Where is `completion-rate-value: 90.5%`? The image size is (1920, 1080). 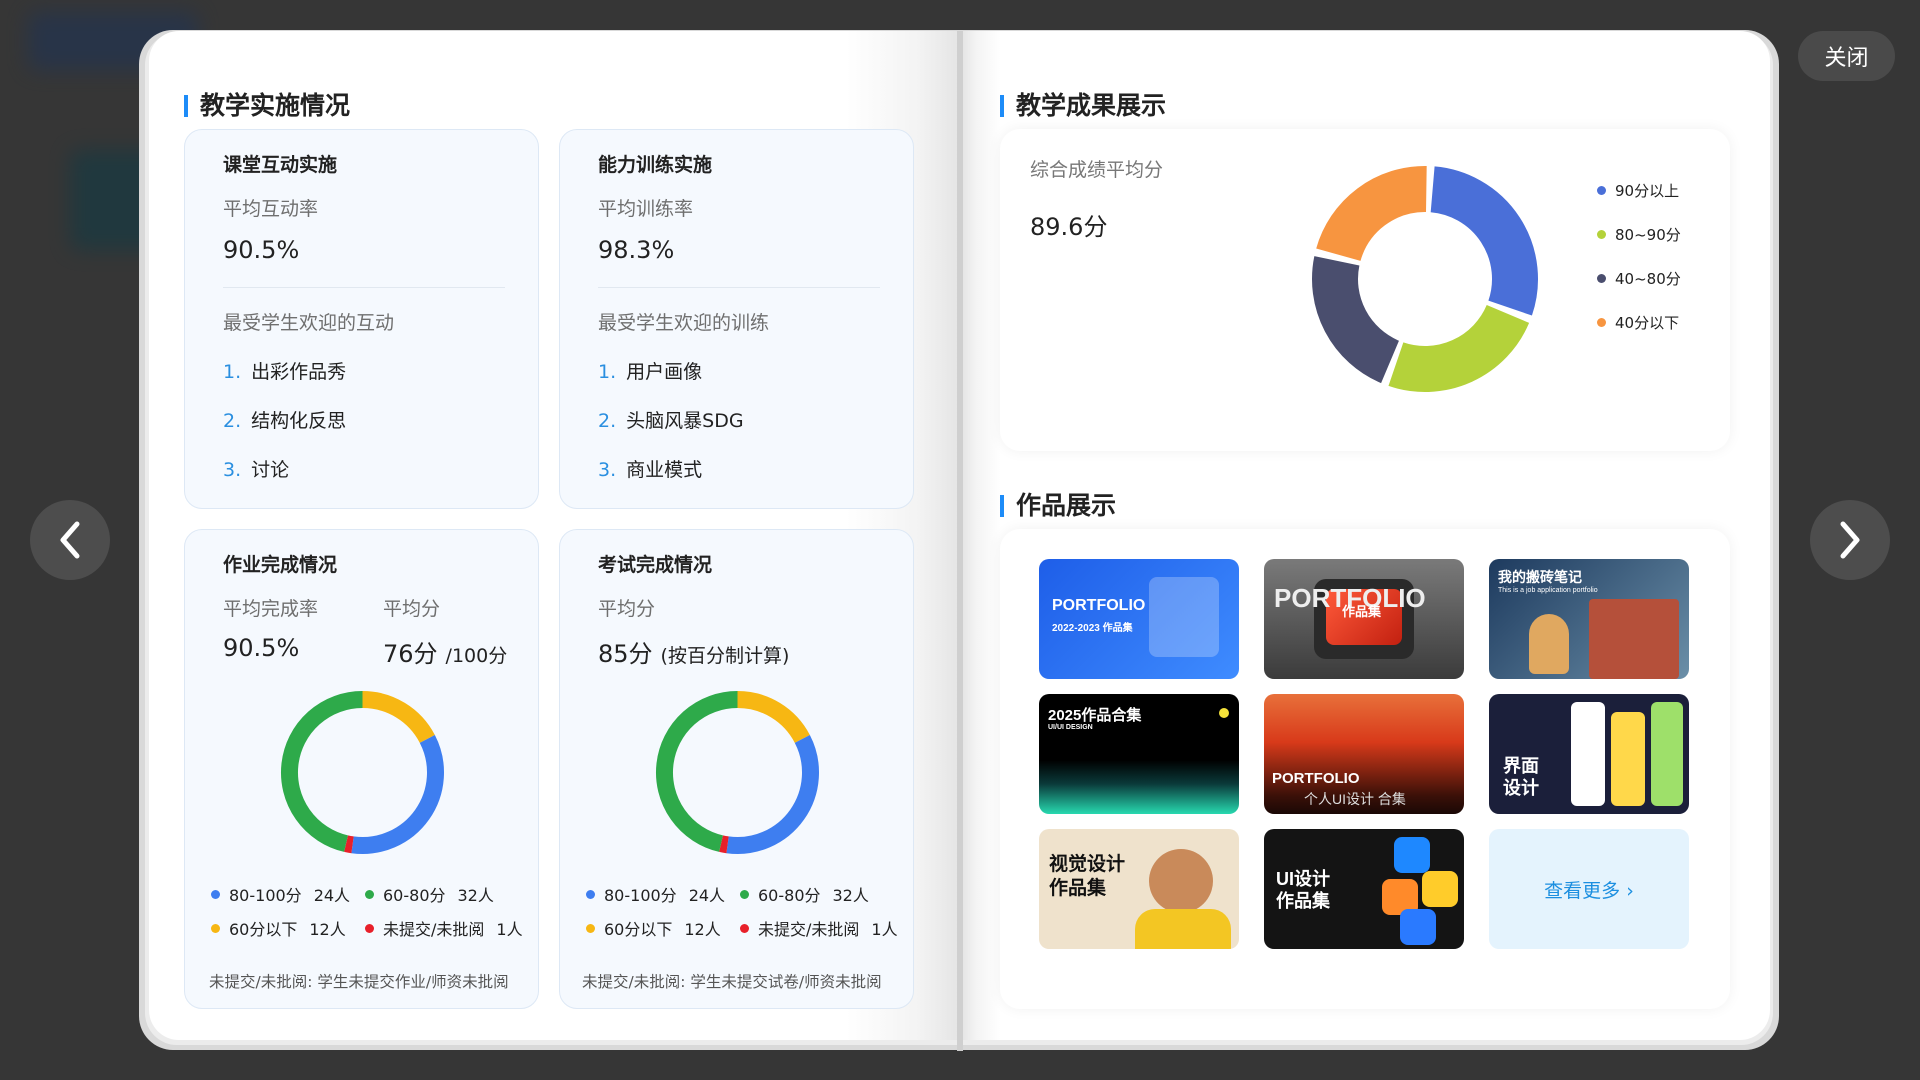
completion-rate-value: 90.5% is located at coordinates (261, 648).